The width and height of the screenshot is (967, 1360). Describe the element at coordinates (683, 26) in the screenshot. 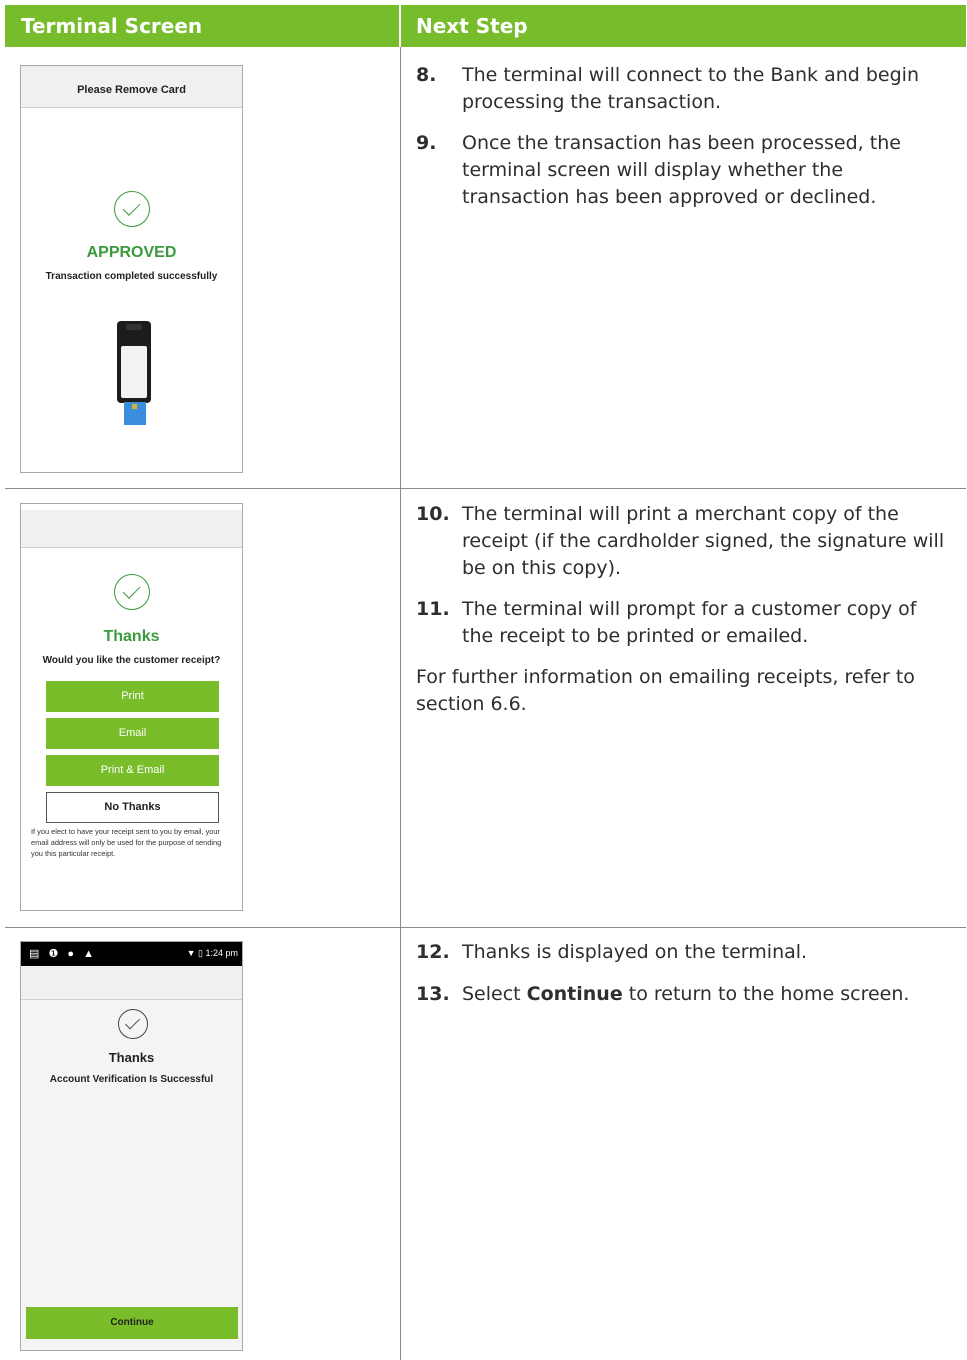

I see `header-next-step: Next Step` at that location.